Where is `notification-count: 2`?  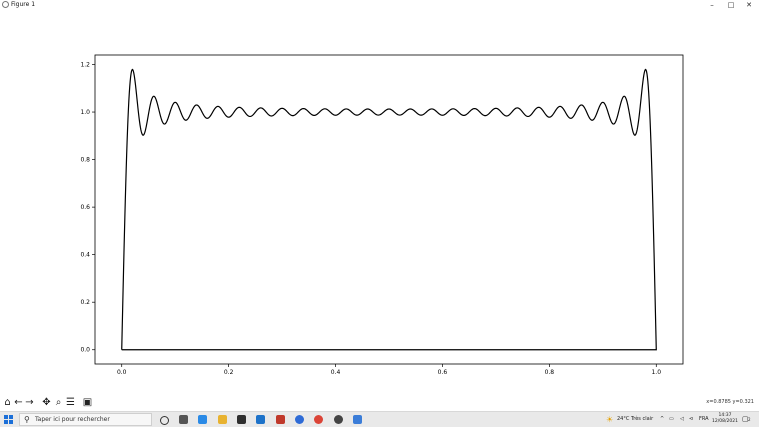
notification-count: 2 is located at coordinates (749, 419).